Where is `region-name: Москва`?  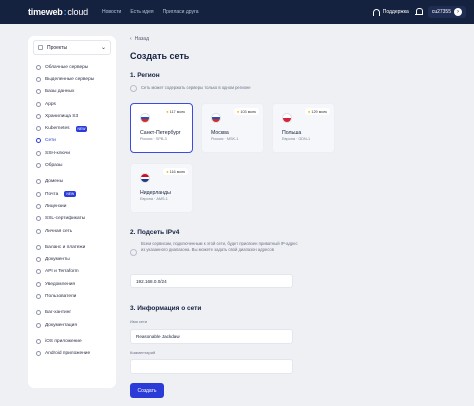 region-name: Москва is located at coordinates (220, 133).